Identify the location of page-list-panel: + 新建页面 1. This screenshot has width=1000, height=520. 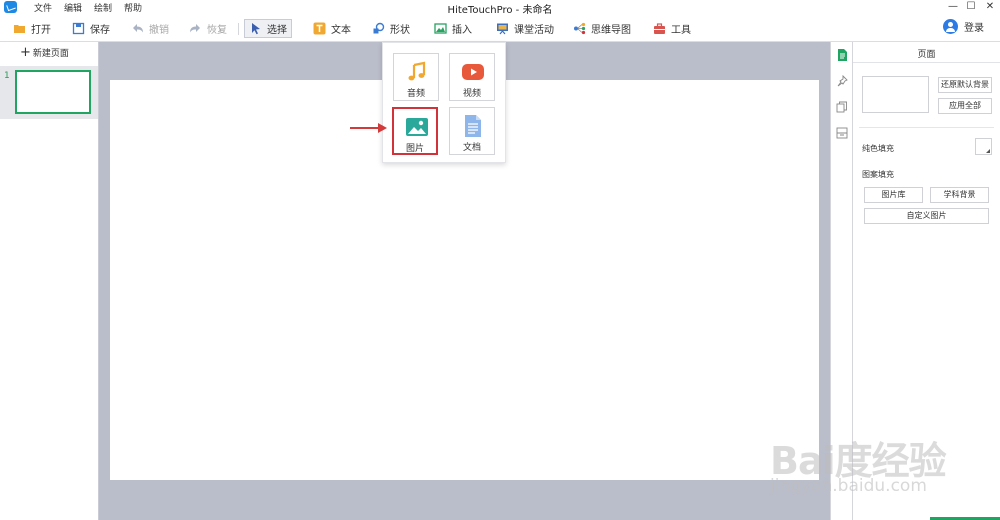
(49, 281).